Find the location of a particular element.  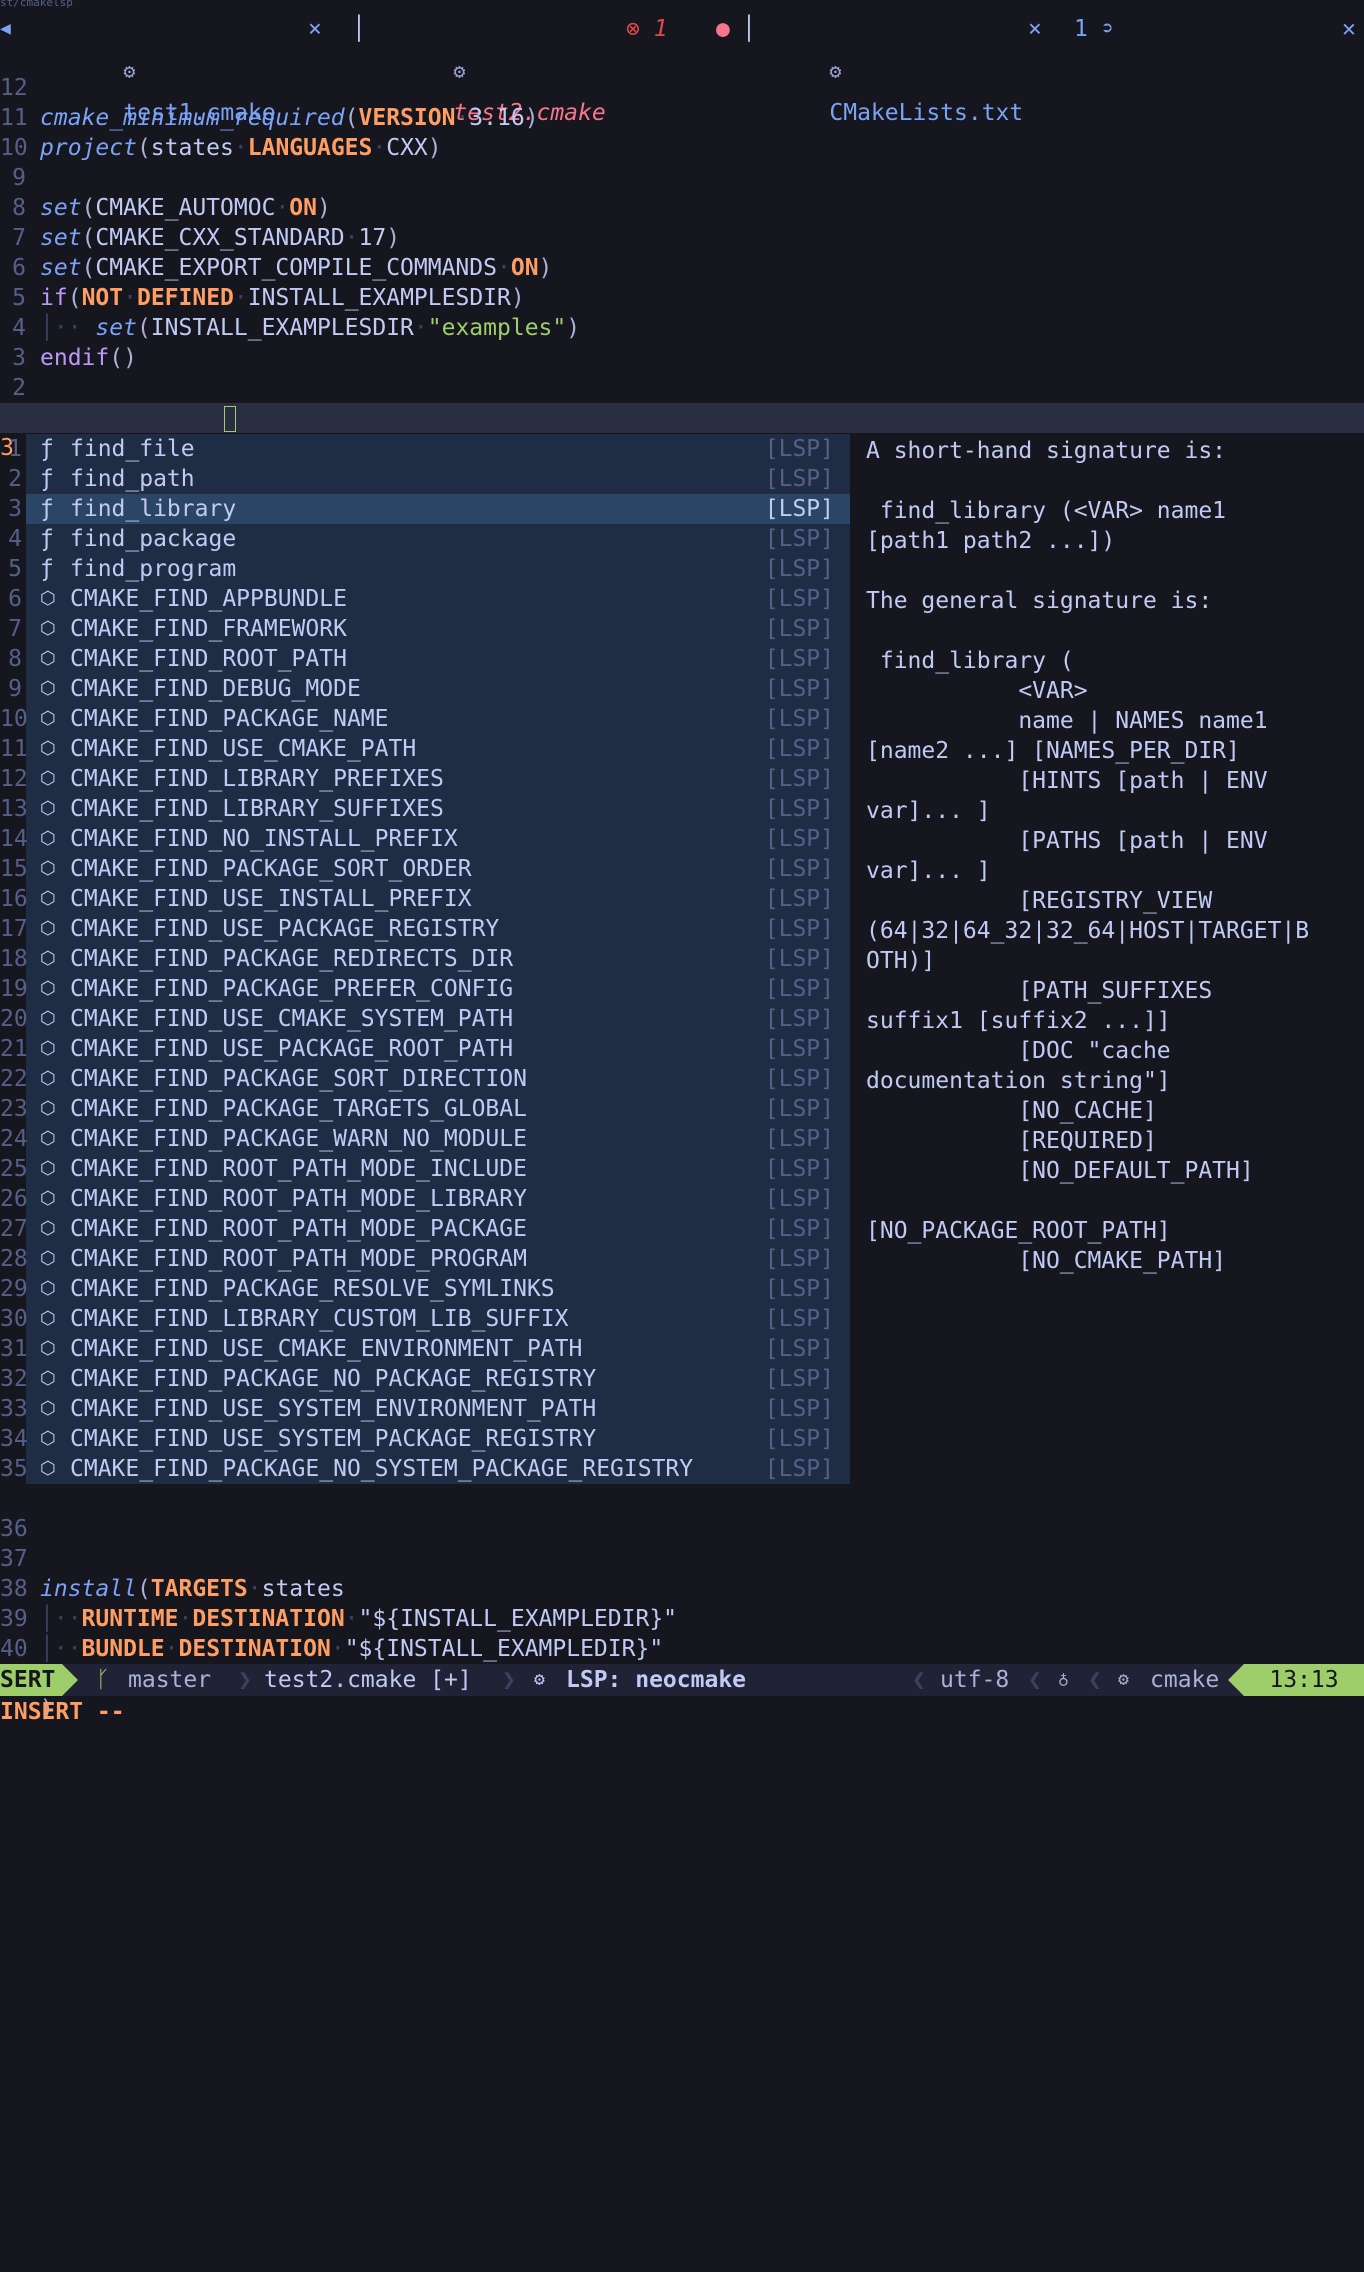

line-number: 12 is located at coordinates (14, 779).